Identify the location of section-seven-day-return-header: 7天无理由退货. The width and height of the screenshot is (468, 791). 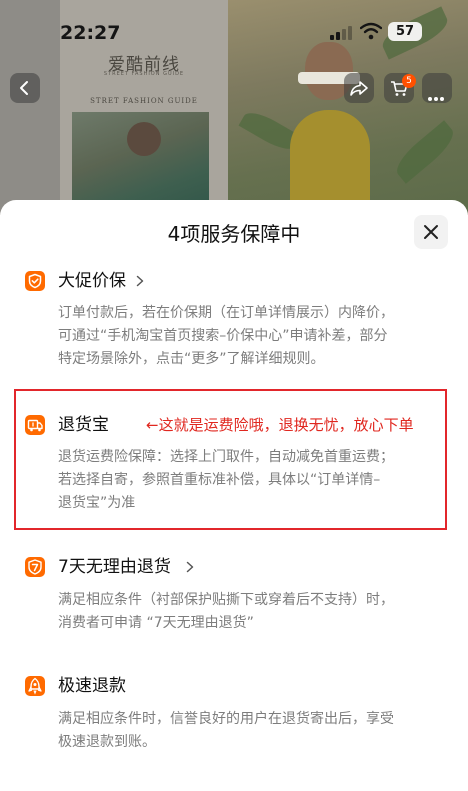
(124, 568).